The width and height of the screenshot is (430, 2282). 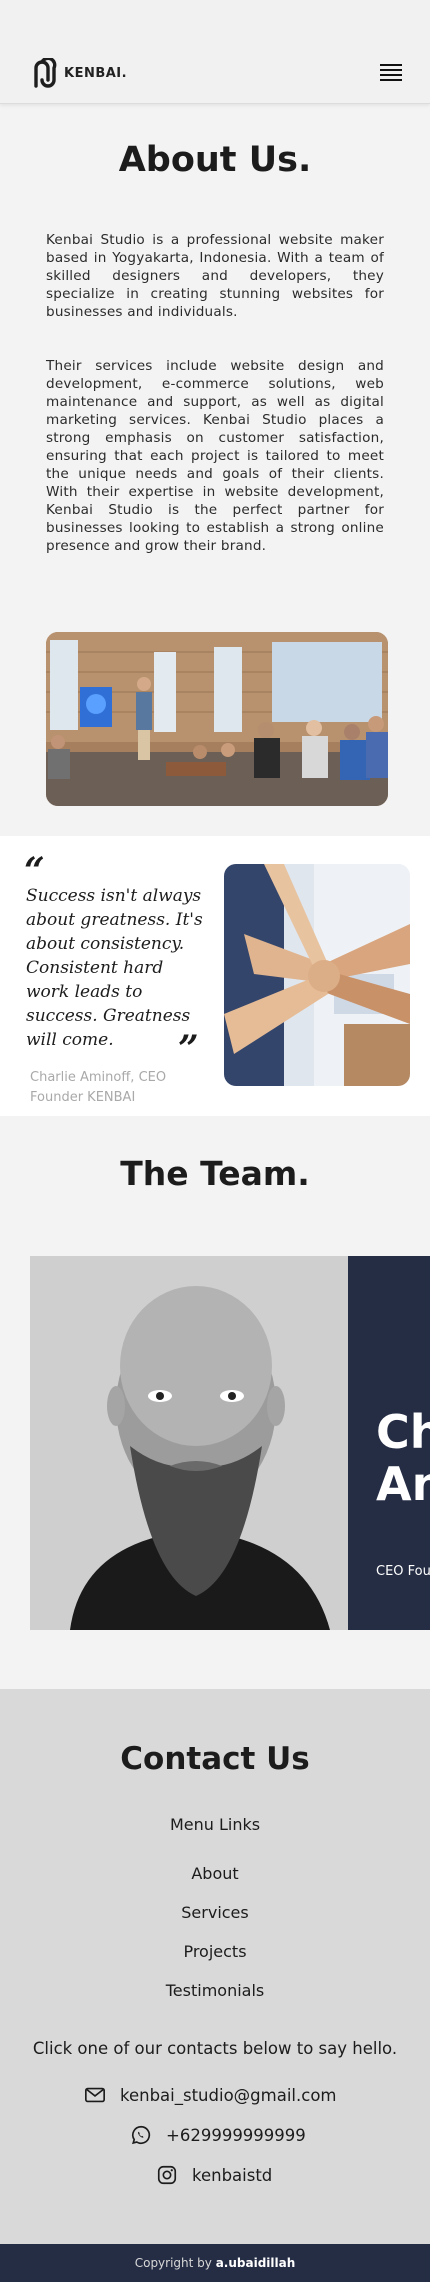 What do you see at coordinates (215, 52) in the screenshot?
I see `site-header: KENBAI.` at bounding box center [215, 52].